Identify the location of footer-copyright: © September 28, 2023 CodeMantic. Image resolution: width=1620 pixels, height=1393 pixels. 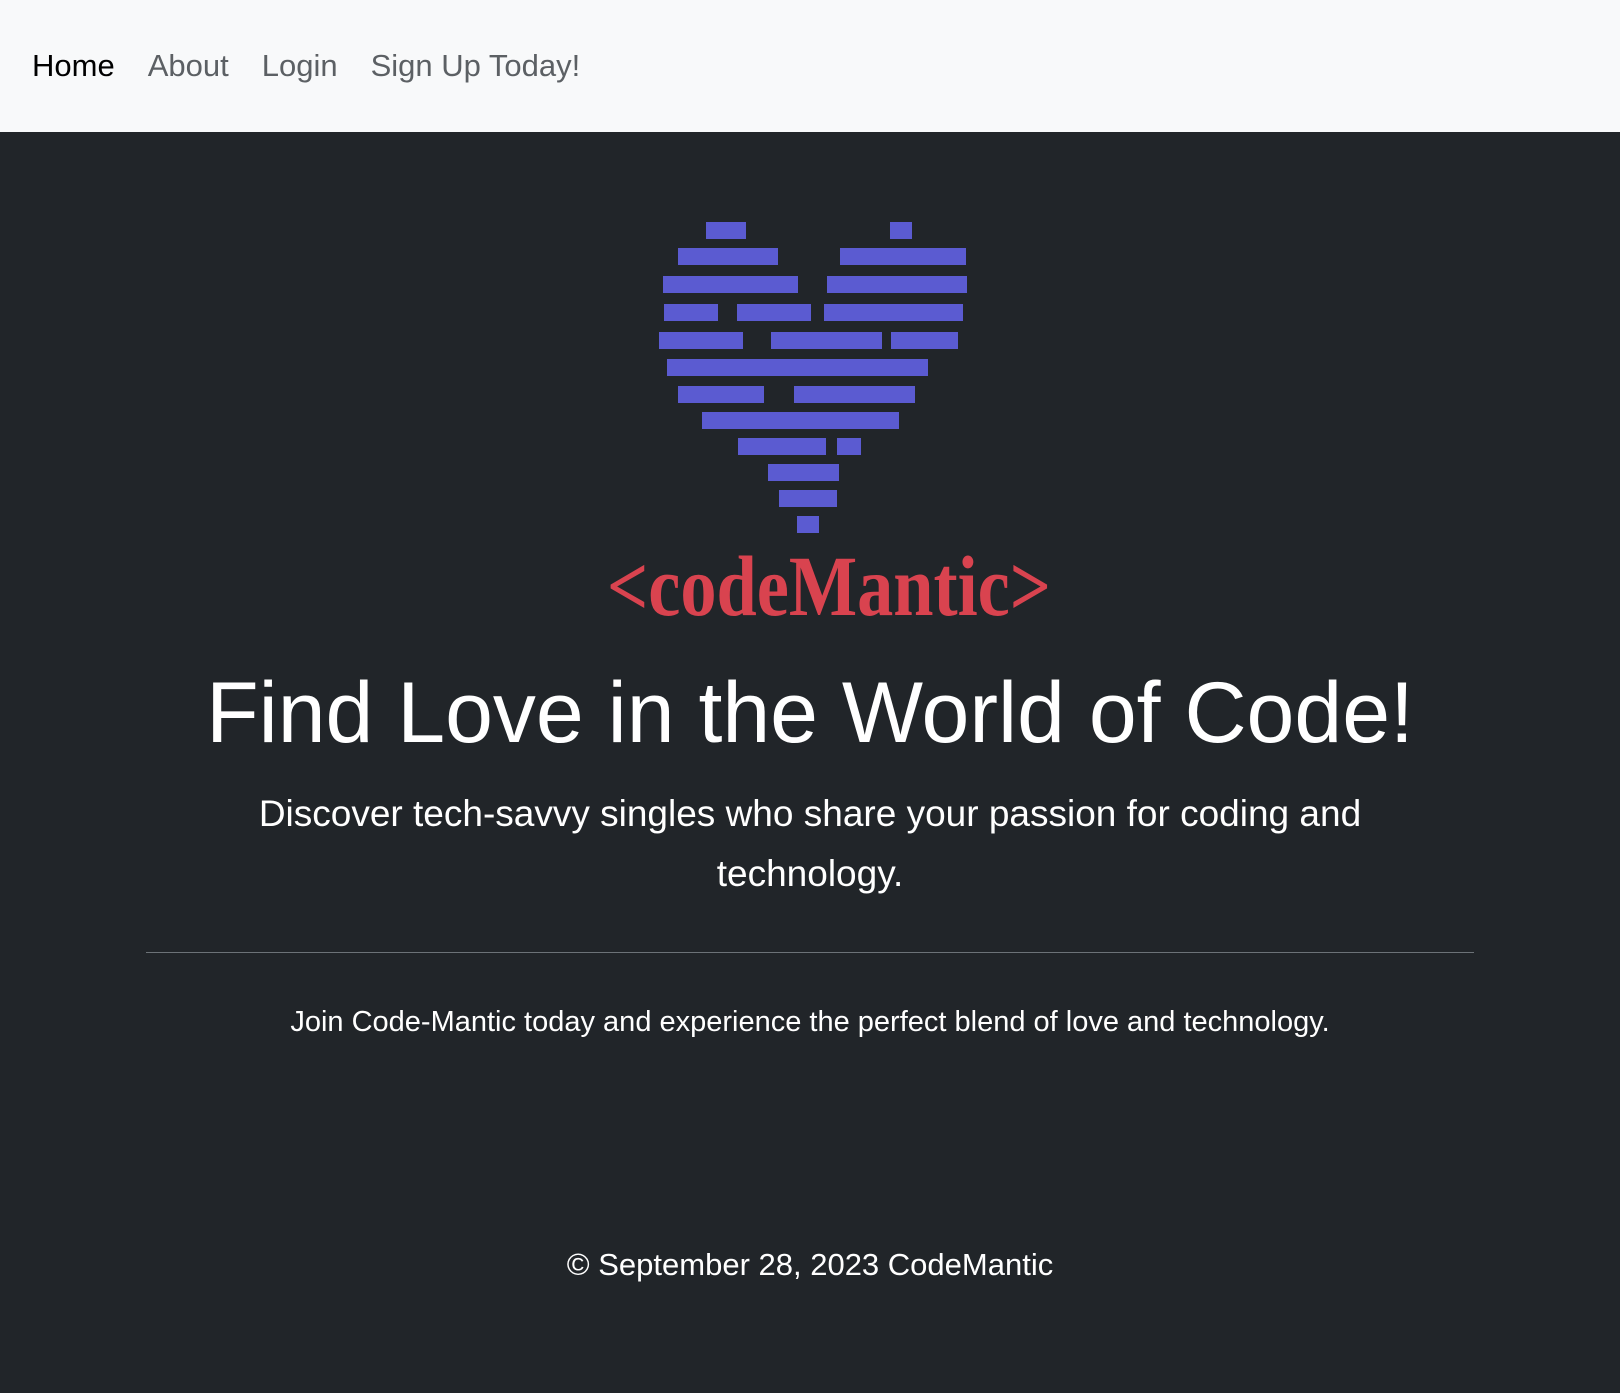
(810, 1264).